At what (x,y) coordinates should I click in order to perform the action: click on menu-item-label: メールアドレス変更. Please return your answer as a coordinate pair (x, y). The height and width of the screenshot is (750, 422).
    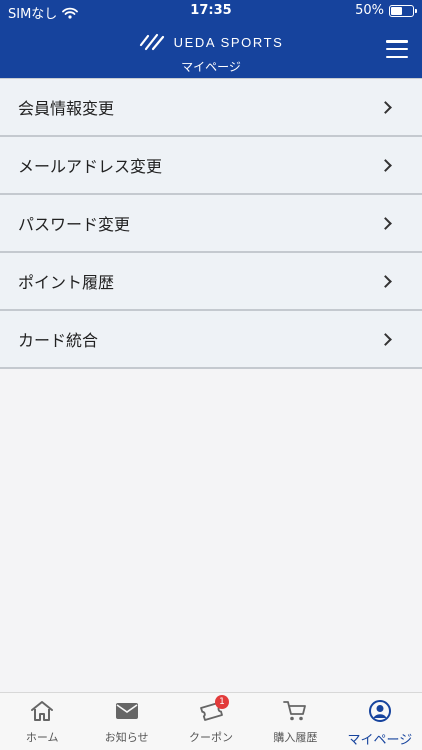
    Looking at the image, I should click on (90, 166).